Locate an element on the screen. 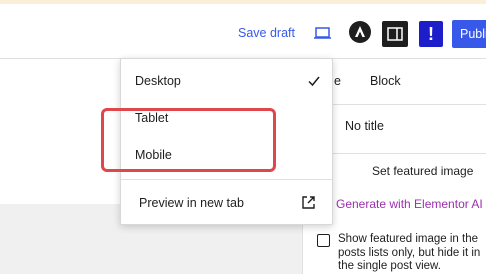  menu-item-preview-new-tab: Preview in new tab is located at coordinates (191, 203).